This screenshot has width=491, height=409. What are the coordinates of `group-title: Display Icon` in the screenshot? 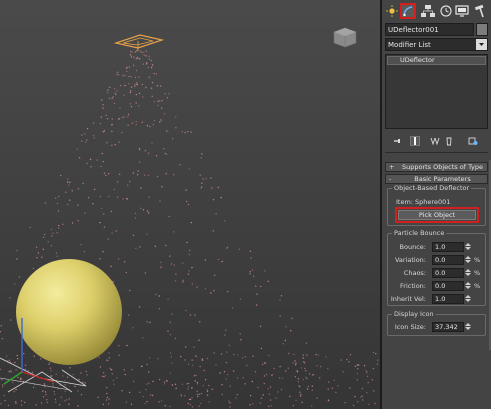 It's located at (414, 314).